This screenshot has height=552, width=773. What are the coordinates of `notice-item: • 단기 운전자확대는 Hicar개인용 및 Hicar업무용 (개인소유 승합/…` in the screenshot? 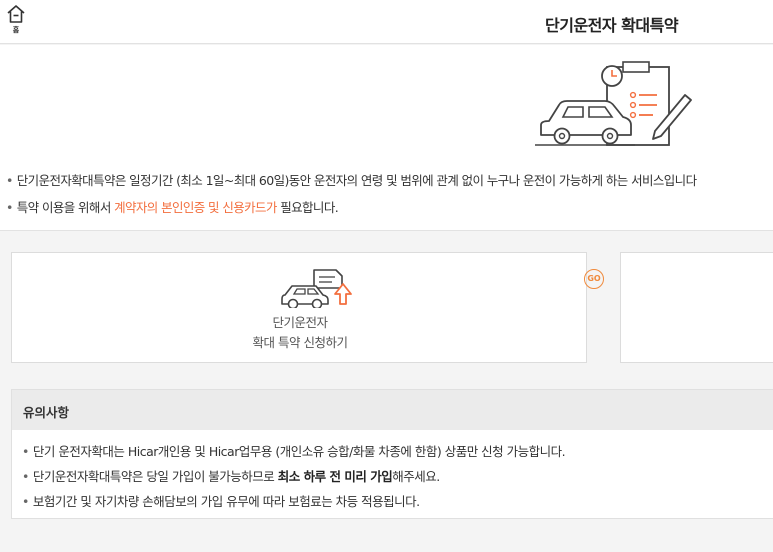 It's located at (294, 451).